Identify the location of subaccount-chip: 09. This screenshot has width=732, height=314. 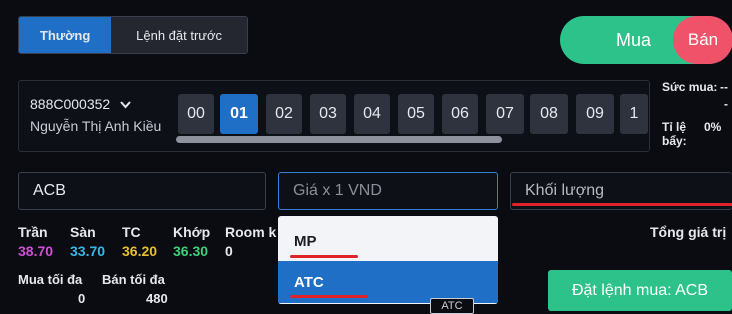
(595, 114).